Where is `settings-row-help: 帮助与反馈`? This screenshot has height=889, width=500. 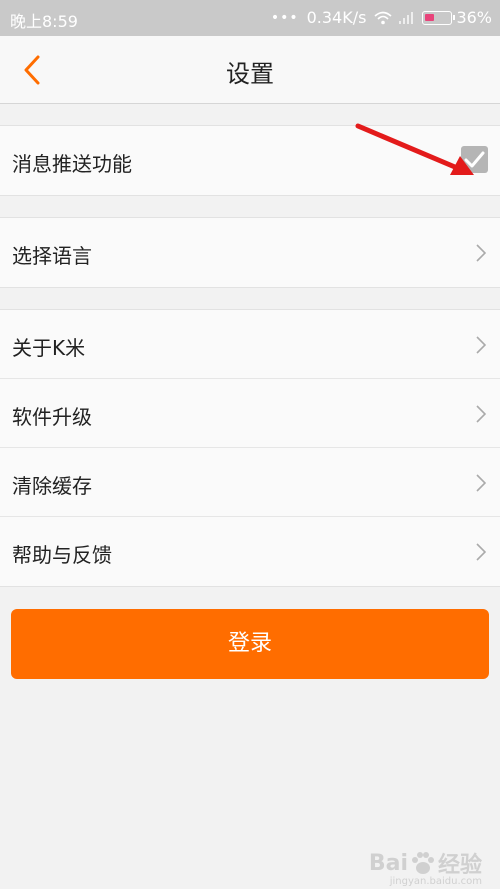 settings-row-help: 帮助与反馈 is located at coordinates (250, 551).